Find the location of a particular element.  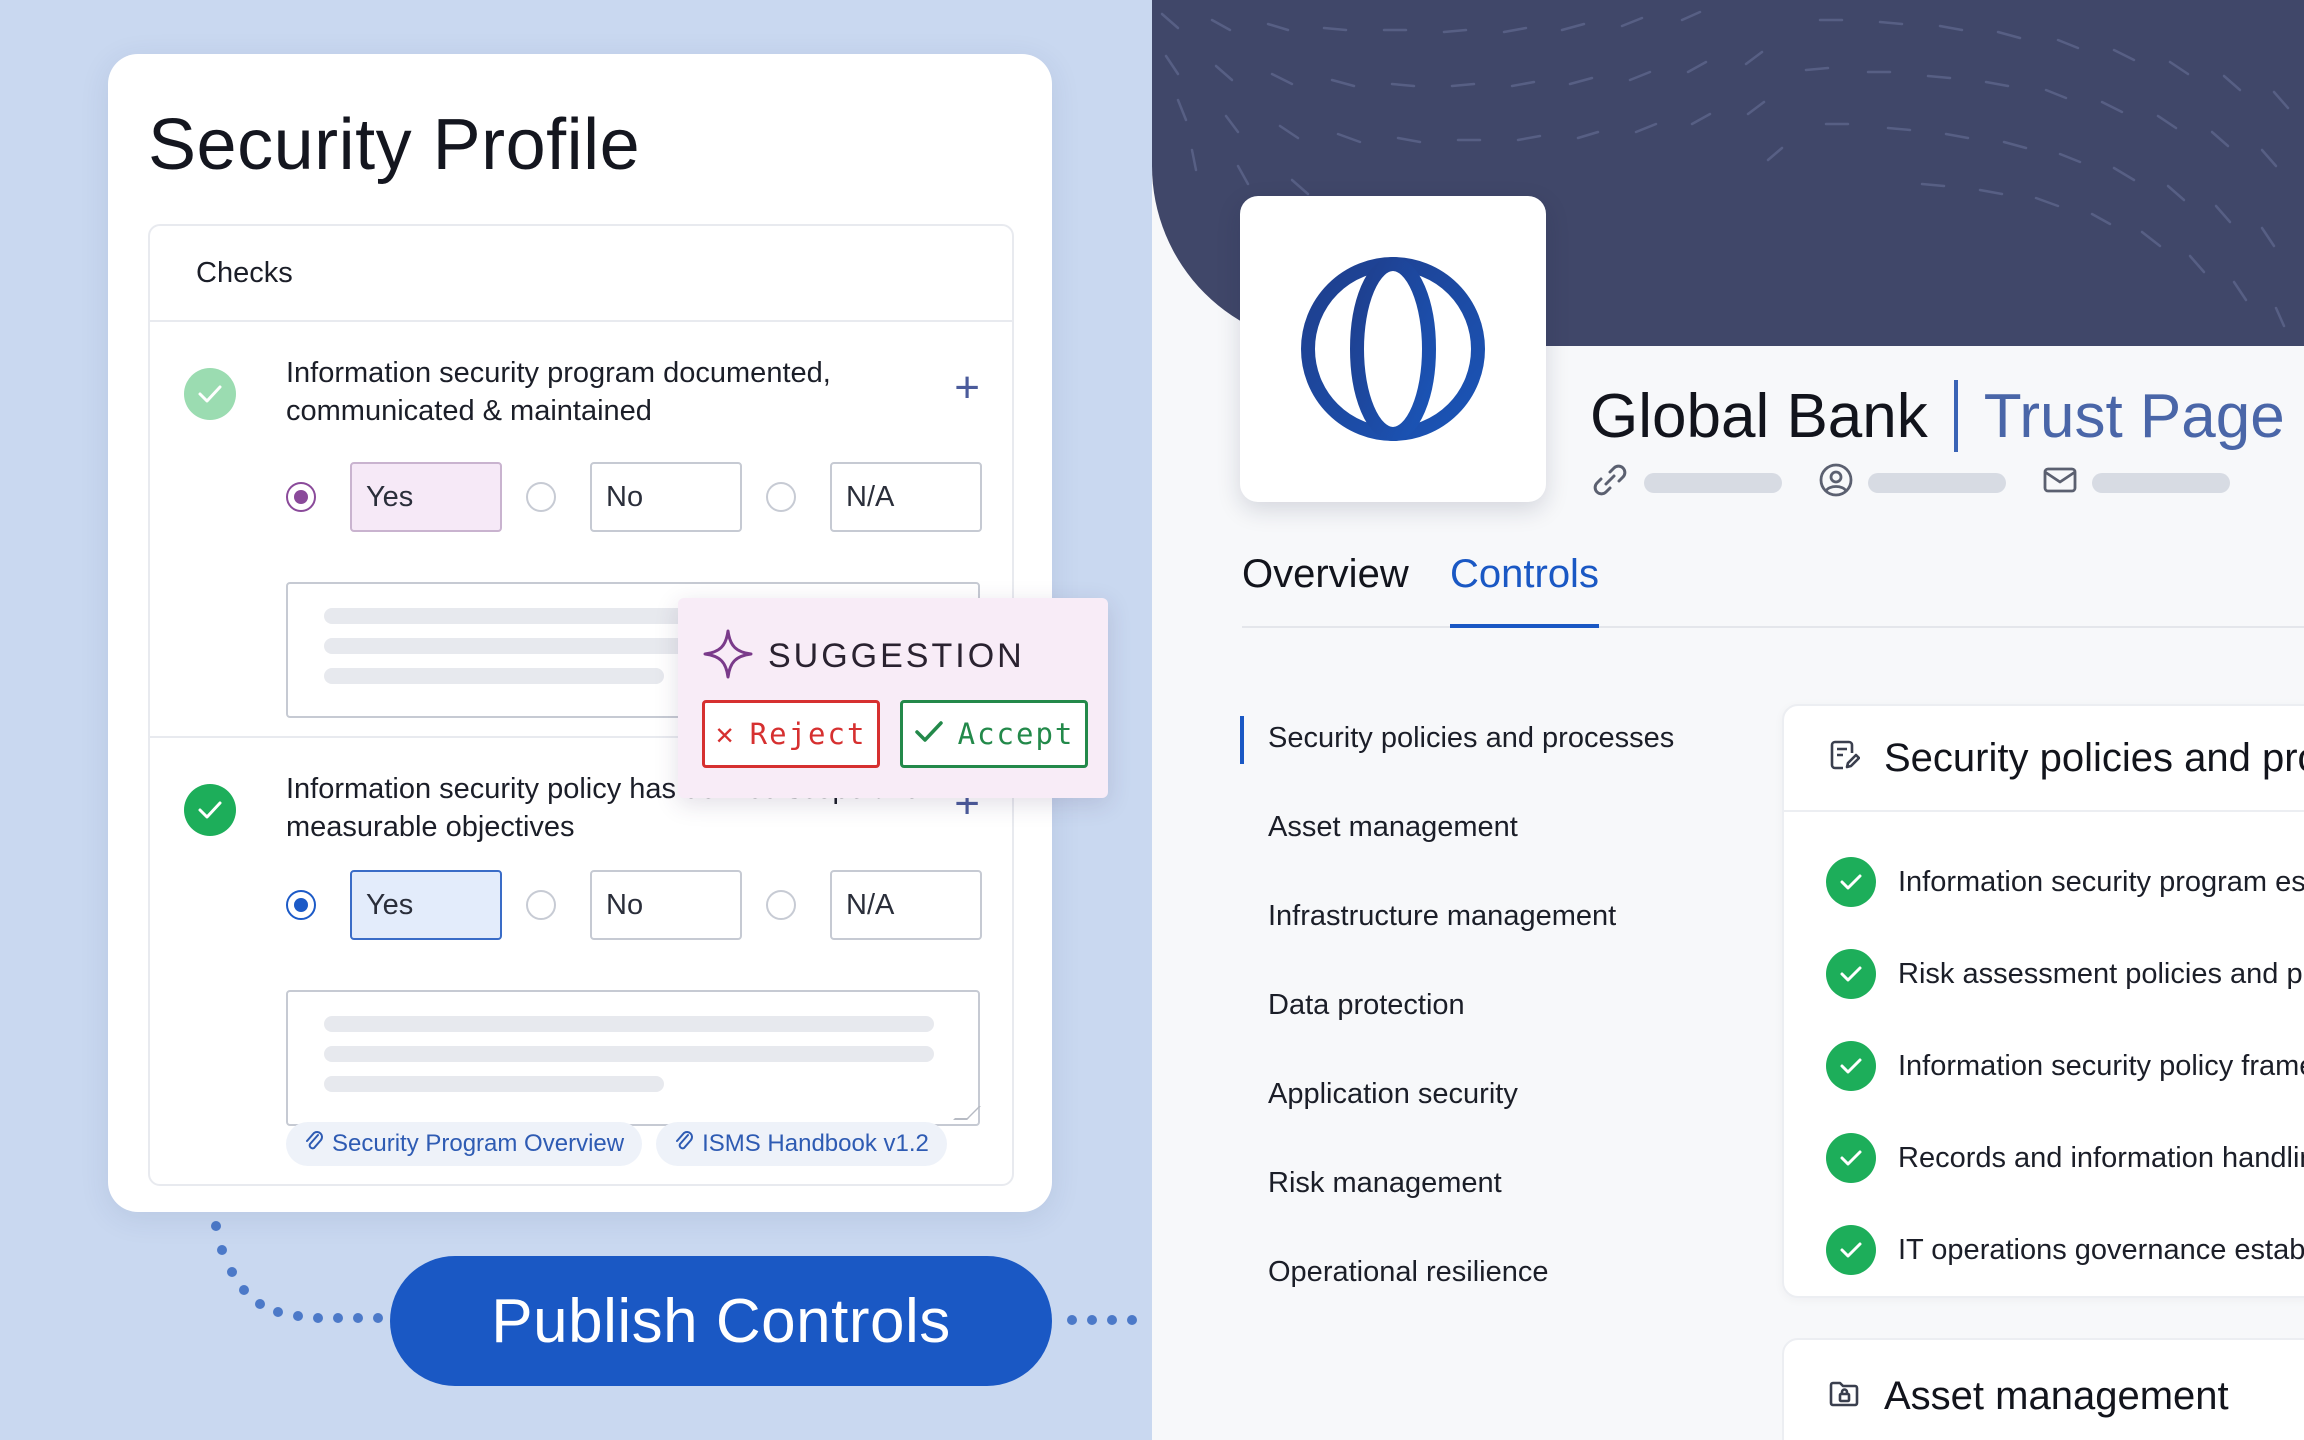

category-item-risk-management: Risk management is located at coordinates (1457, 1201).